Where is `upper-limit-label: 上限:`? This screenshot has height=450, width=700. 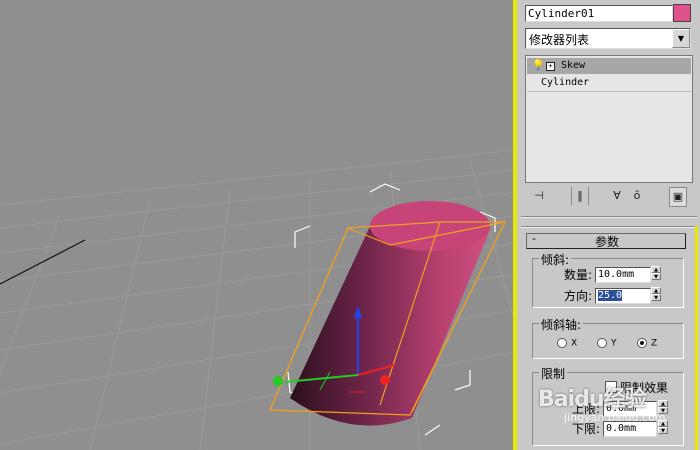 upper-limit-label: 上限: is located at coordinates (586, 409).